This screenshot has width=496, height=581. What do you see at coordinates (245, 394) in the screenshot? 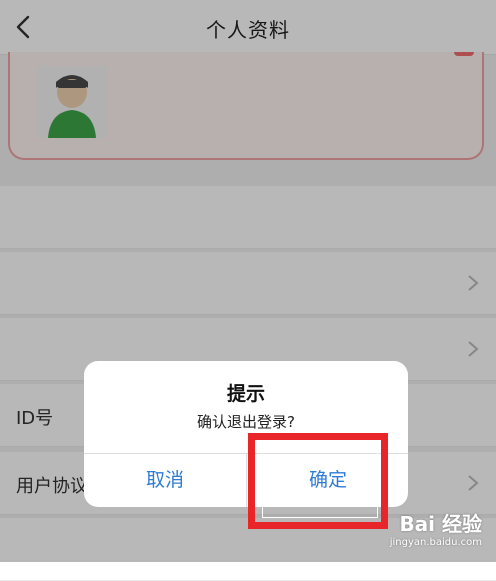
I see `dialog-title: 提示` at bounding box center [245, 394].